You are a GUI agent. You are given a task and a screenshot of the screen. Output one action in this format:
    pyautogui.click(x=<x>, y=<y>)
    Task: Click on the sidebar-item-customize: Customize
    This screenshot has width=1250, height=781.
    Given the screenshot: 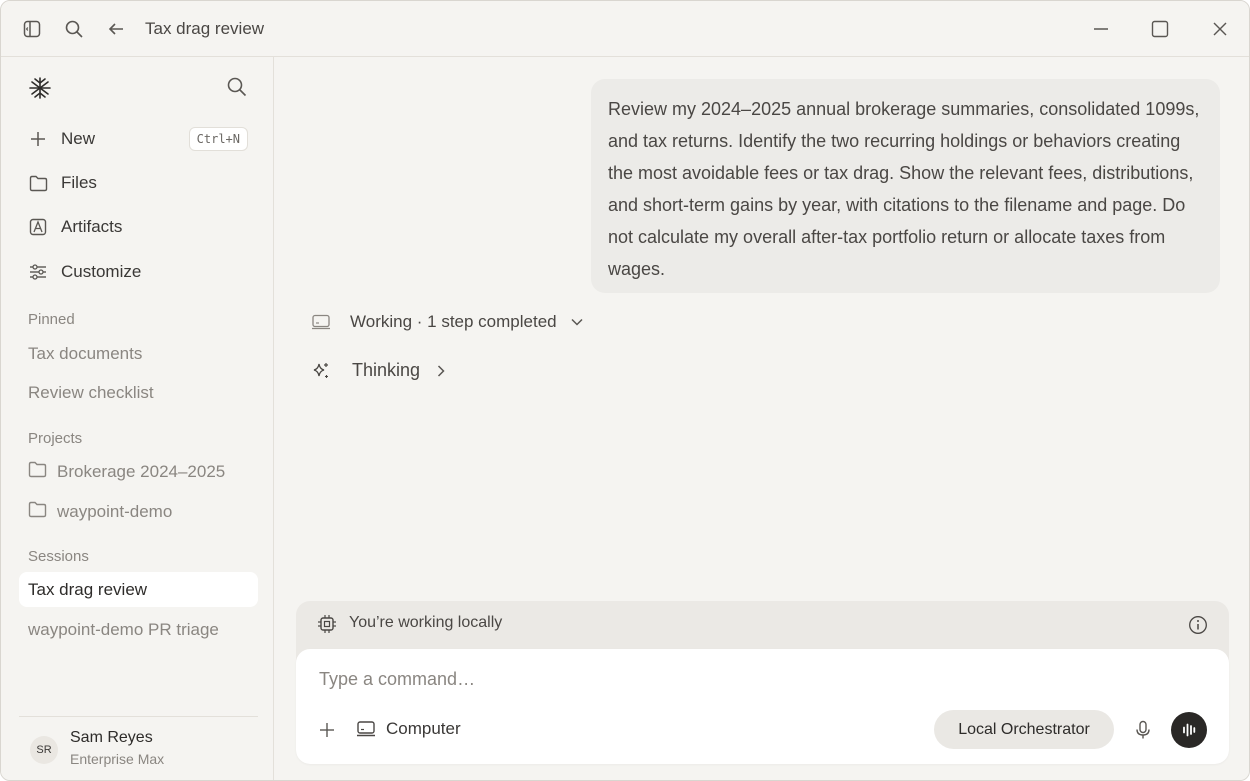 What is the action you would take?
    pyautogui.click(x=139, y=272)
    